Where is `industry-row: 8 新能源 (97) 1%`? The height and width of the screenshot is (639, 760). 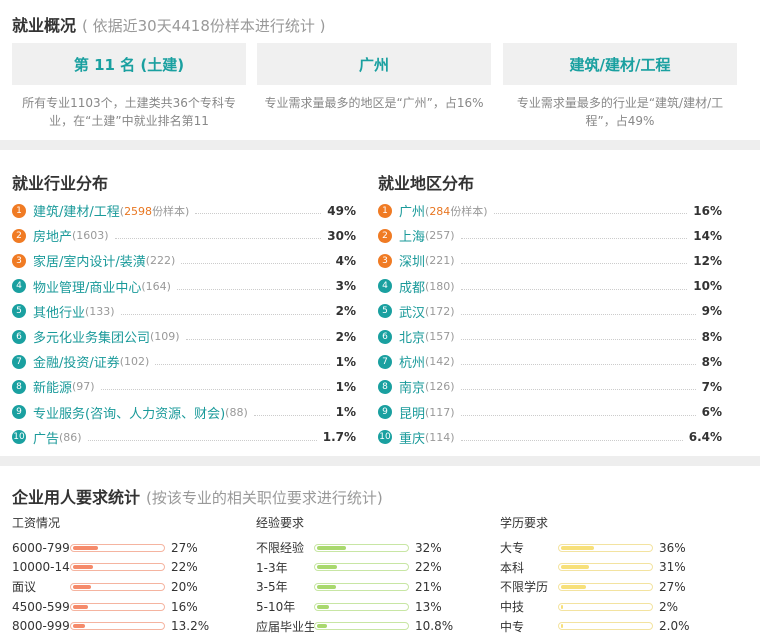 industry-row: 8 新能源 (97) 1% is located at coordinates (184, 386).